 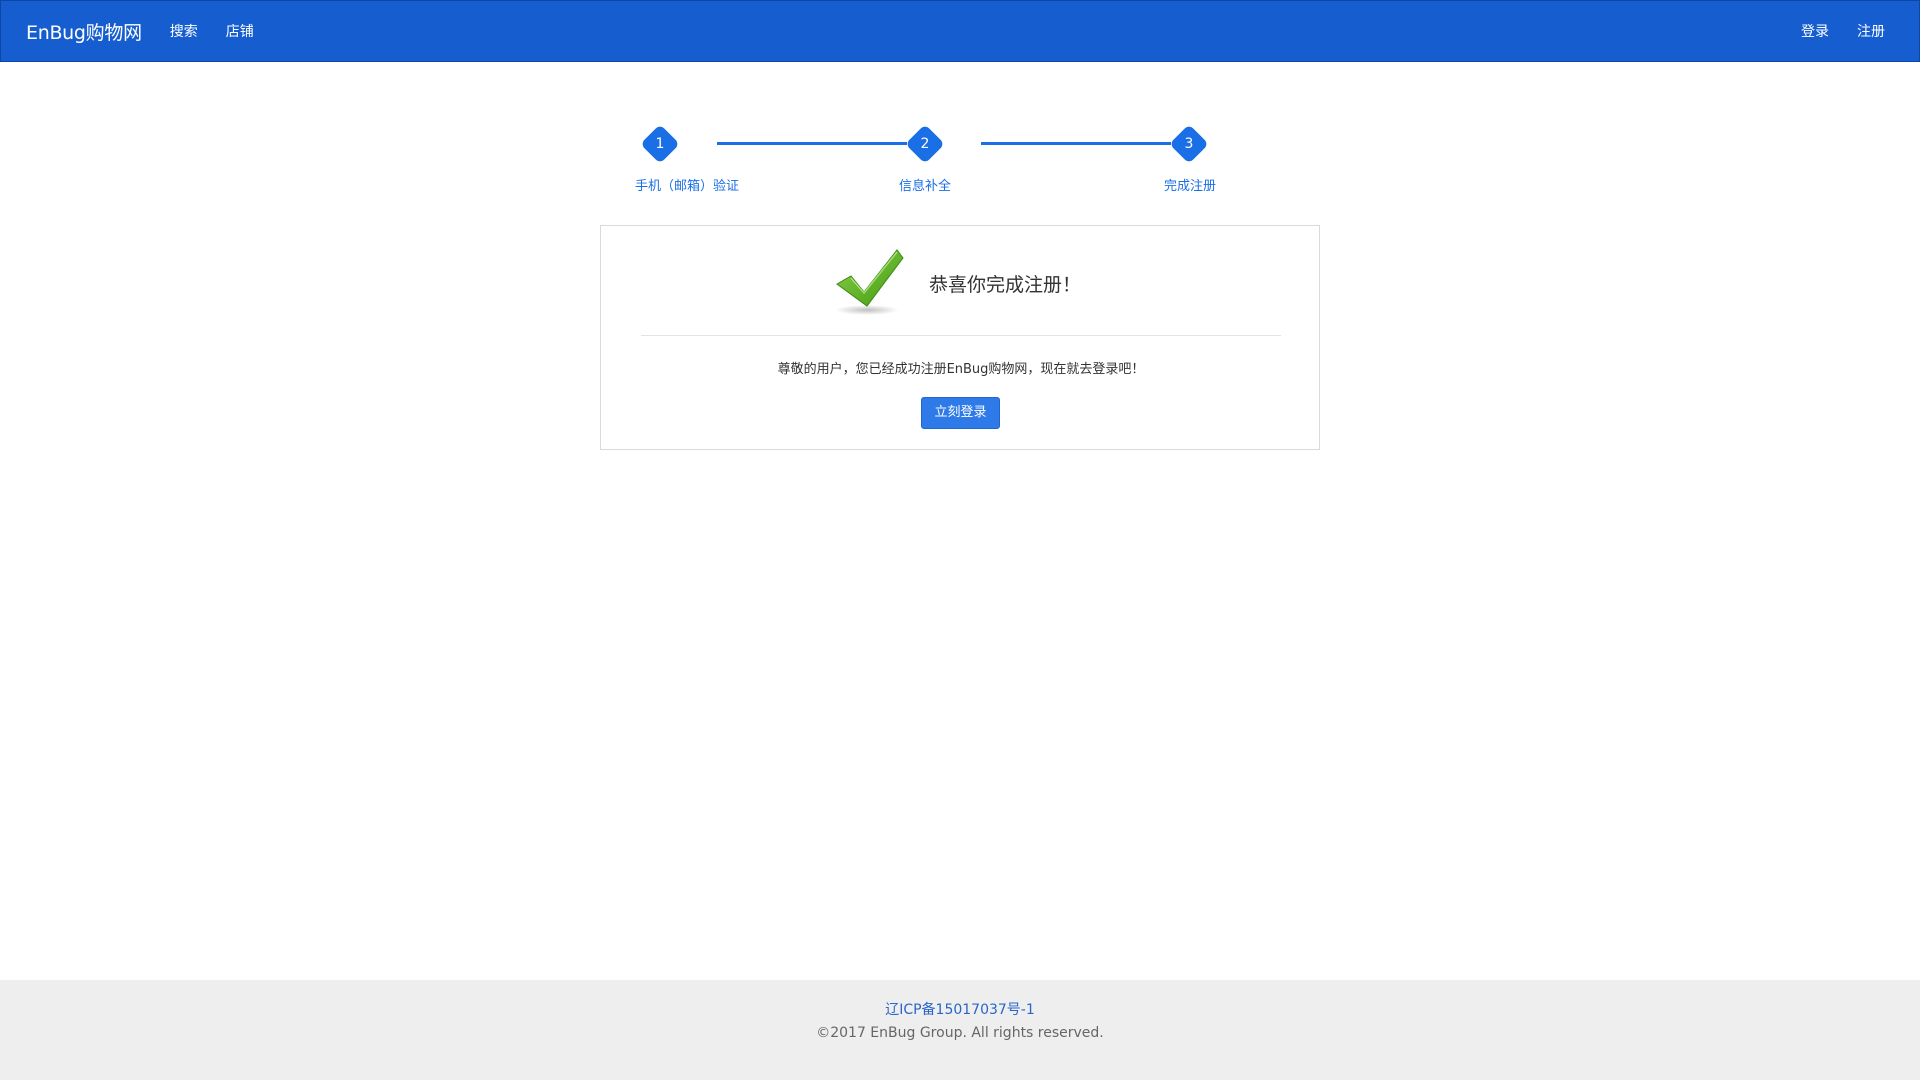 I want to click on top-navbar: EnBug购物网 搜索 店铺 登录 注册, so click(x=960, y=31).